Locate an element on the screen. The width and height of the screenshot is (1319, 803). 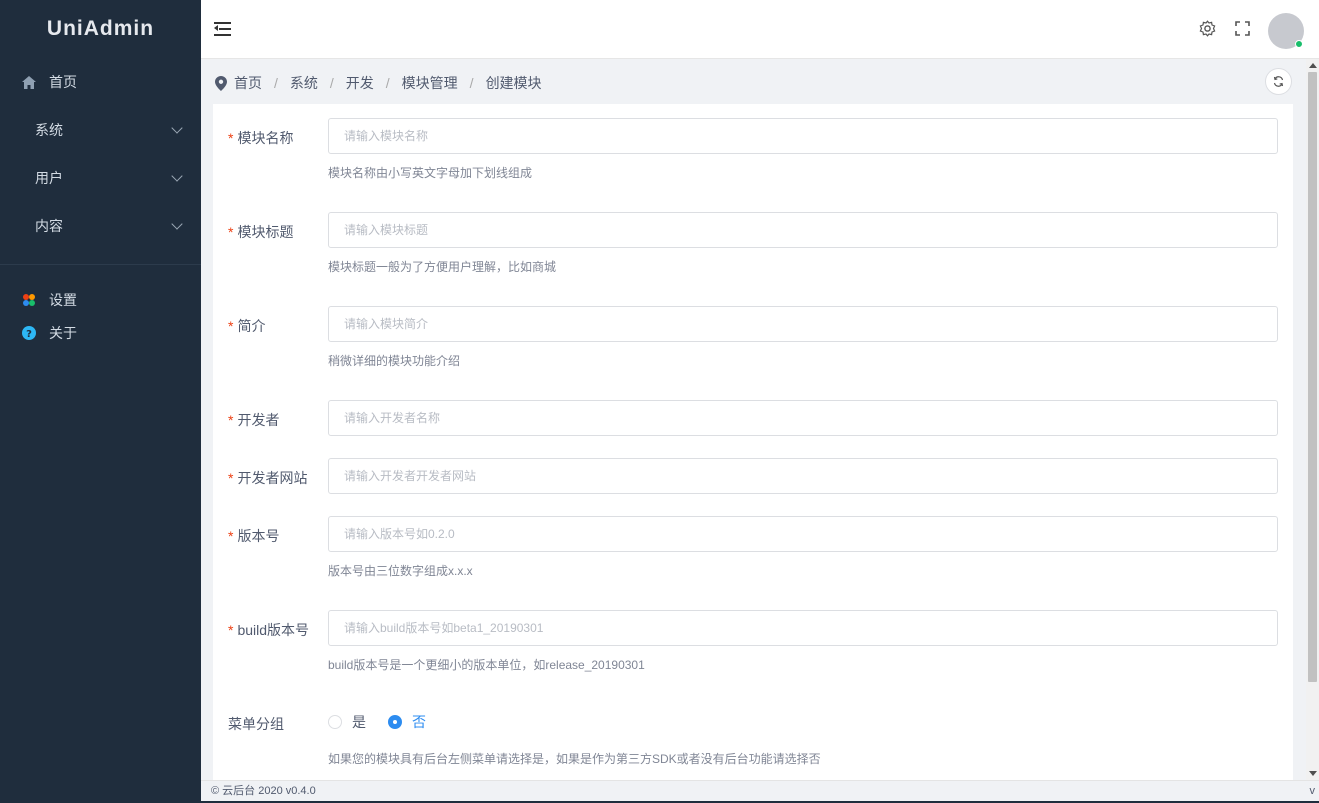
refresh-button is located at coordinates (1278, 81).